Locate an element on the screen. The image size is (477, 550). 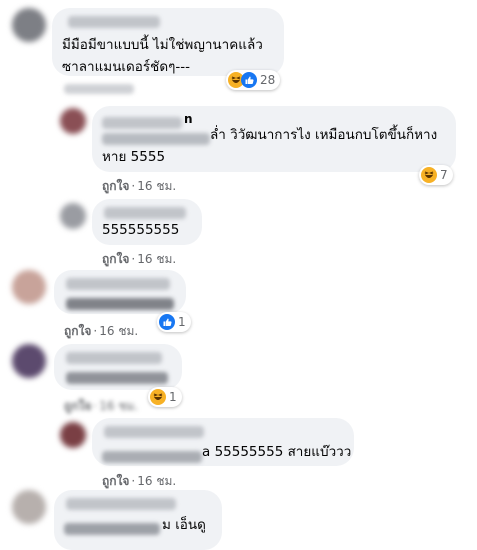
comment-actions-blurred is located at coordinates (99, 89).